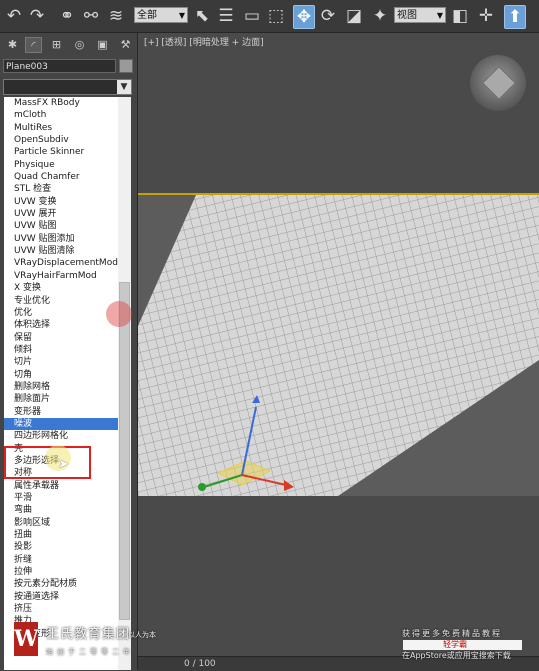 This screenshot has height=671, width=539. Describe the element at coordinates (61, 424) in the screenshot. I see `modifier-list-item: 噪波` at that location.